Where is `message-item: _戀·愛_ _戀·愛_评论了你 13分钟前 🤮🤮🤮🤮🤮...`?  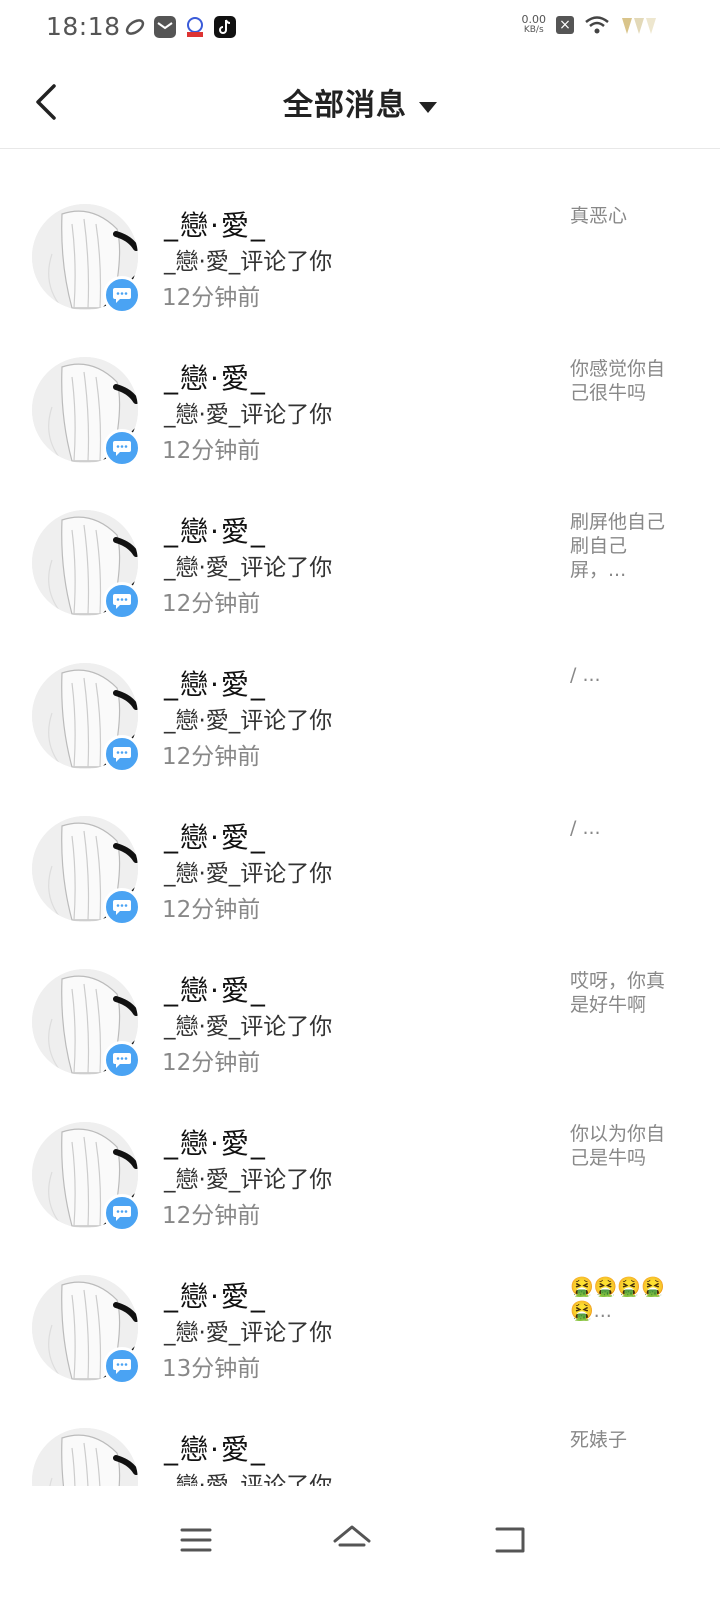
message-item: _戀·愛_ _戀·愛_评论了你 13分钟前 🤮🤮🤮🤮🤮... is located at coordinates (360, 1351).